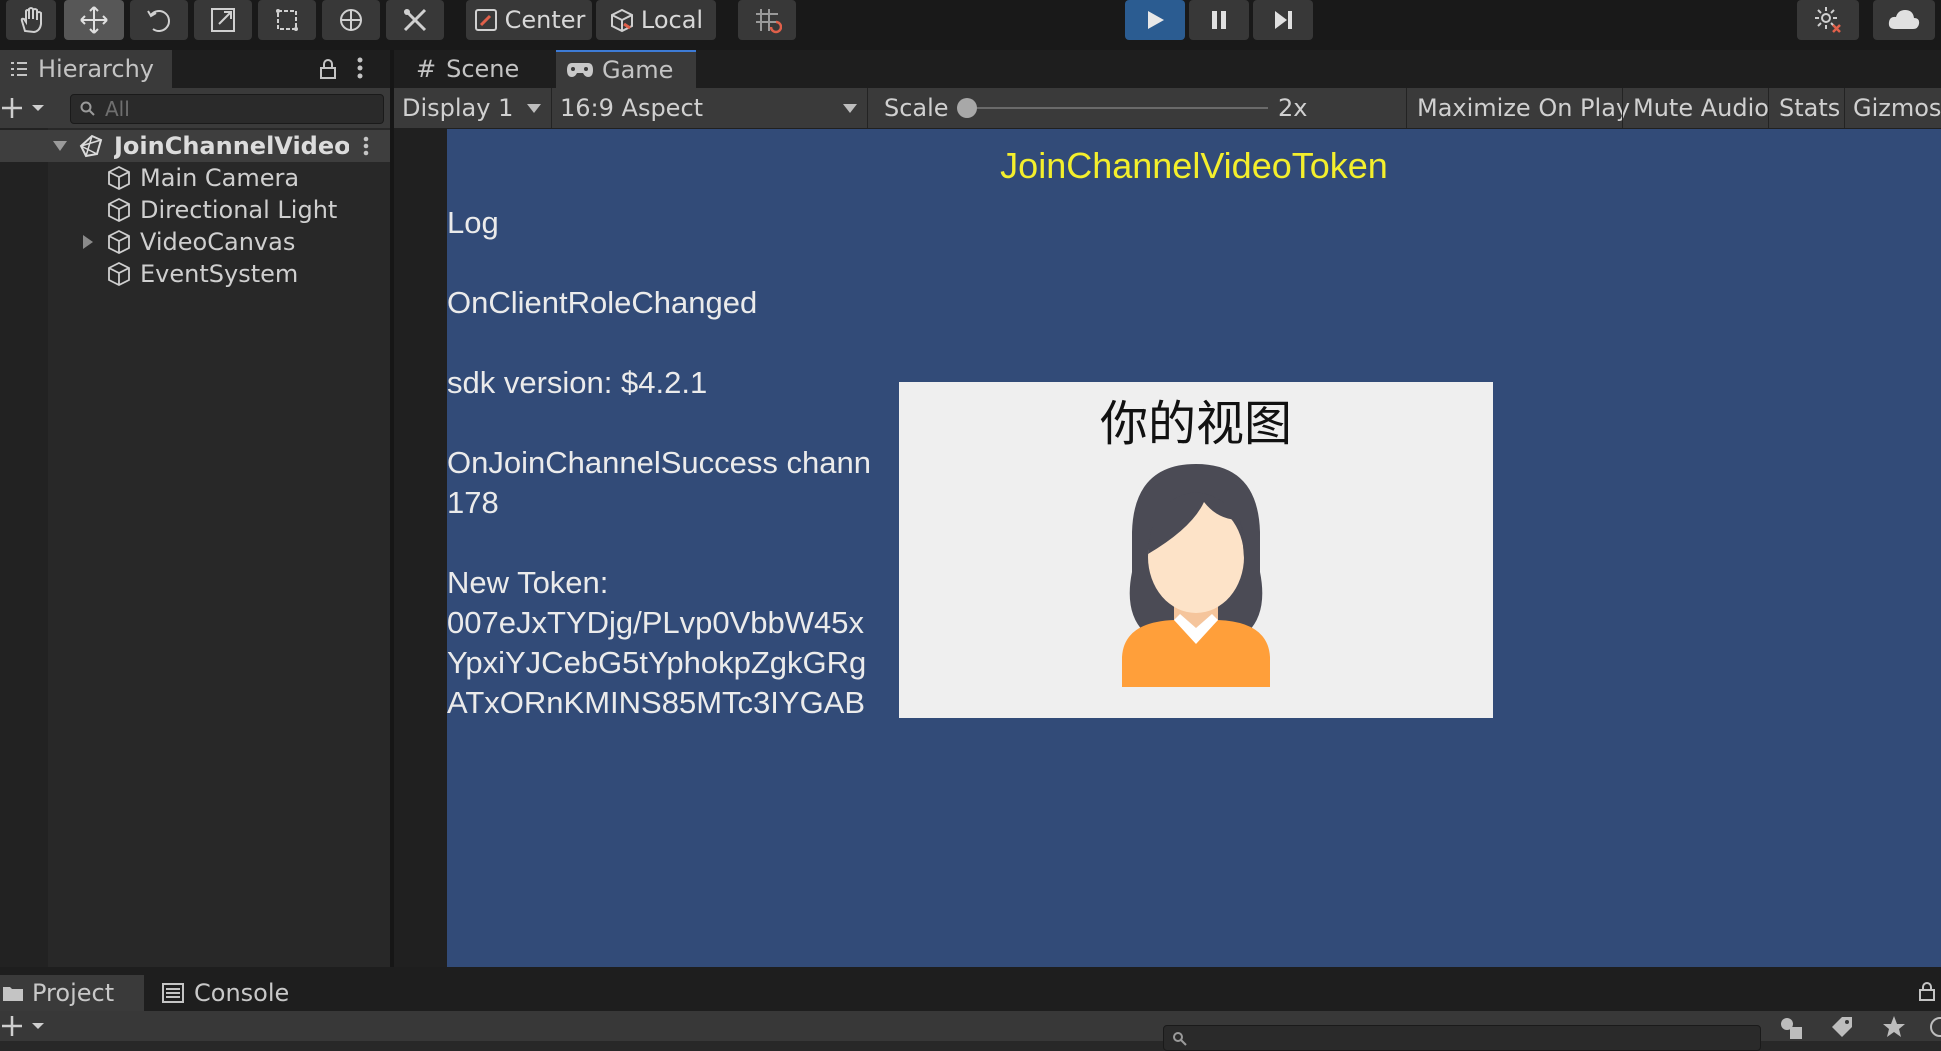  Describe the element at coordinates (1194, 165) in the screenshot. I see `demo-title: JoinChannelVideoToken` at that location.